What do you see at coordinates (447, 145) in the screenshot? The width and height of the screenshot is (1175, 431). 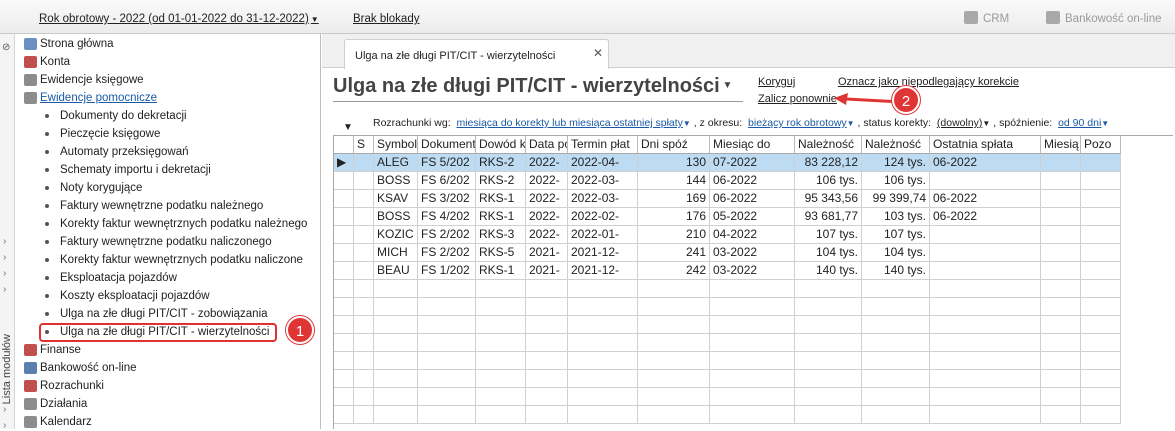 I see `column-header: Dokument` at bounding box center [447, 145].